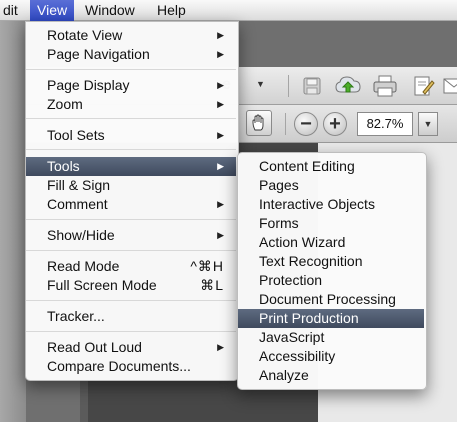  What do you see at coordinates (131, 204) in the screenshot?
I see `menu-item-comment: Comment ▶` at bounding box center [131, 204].